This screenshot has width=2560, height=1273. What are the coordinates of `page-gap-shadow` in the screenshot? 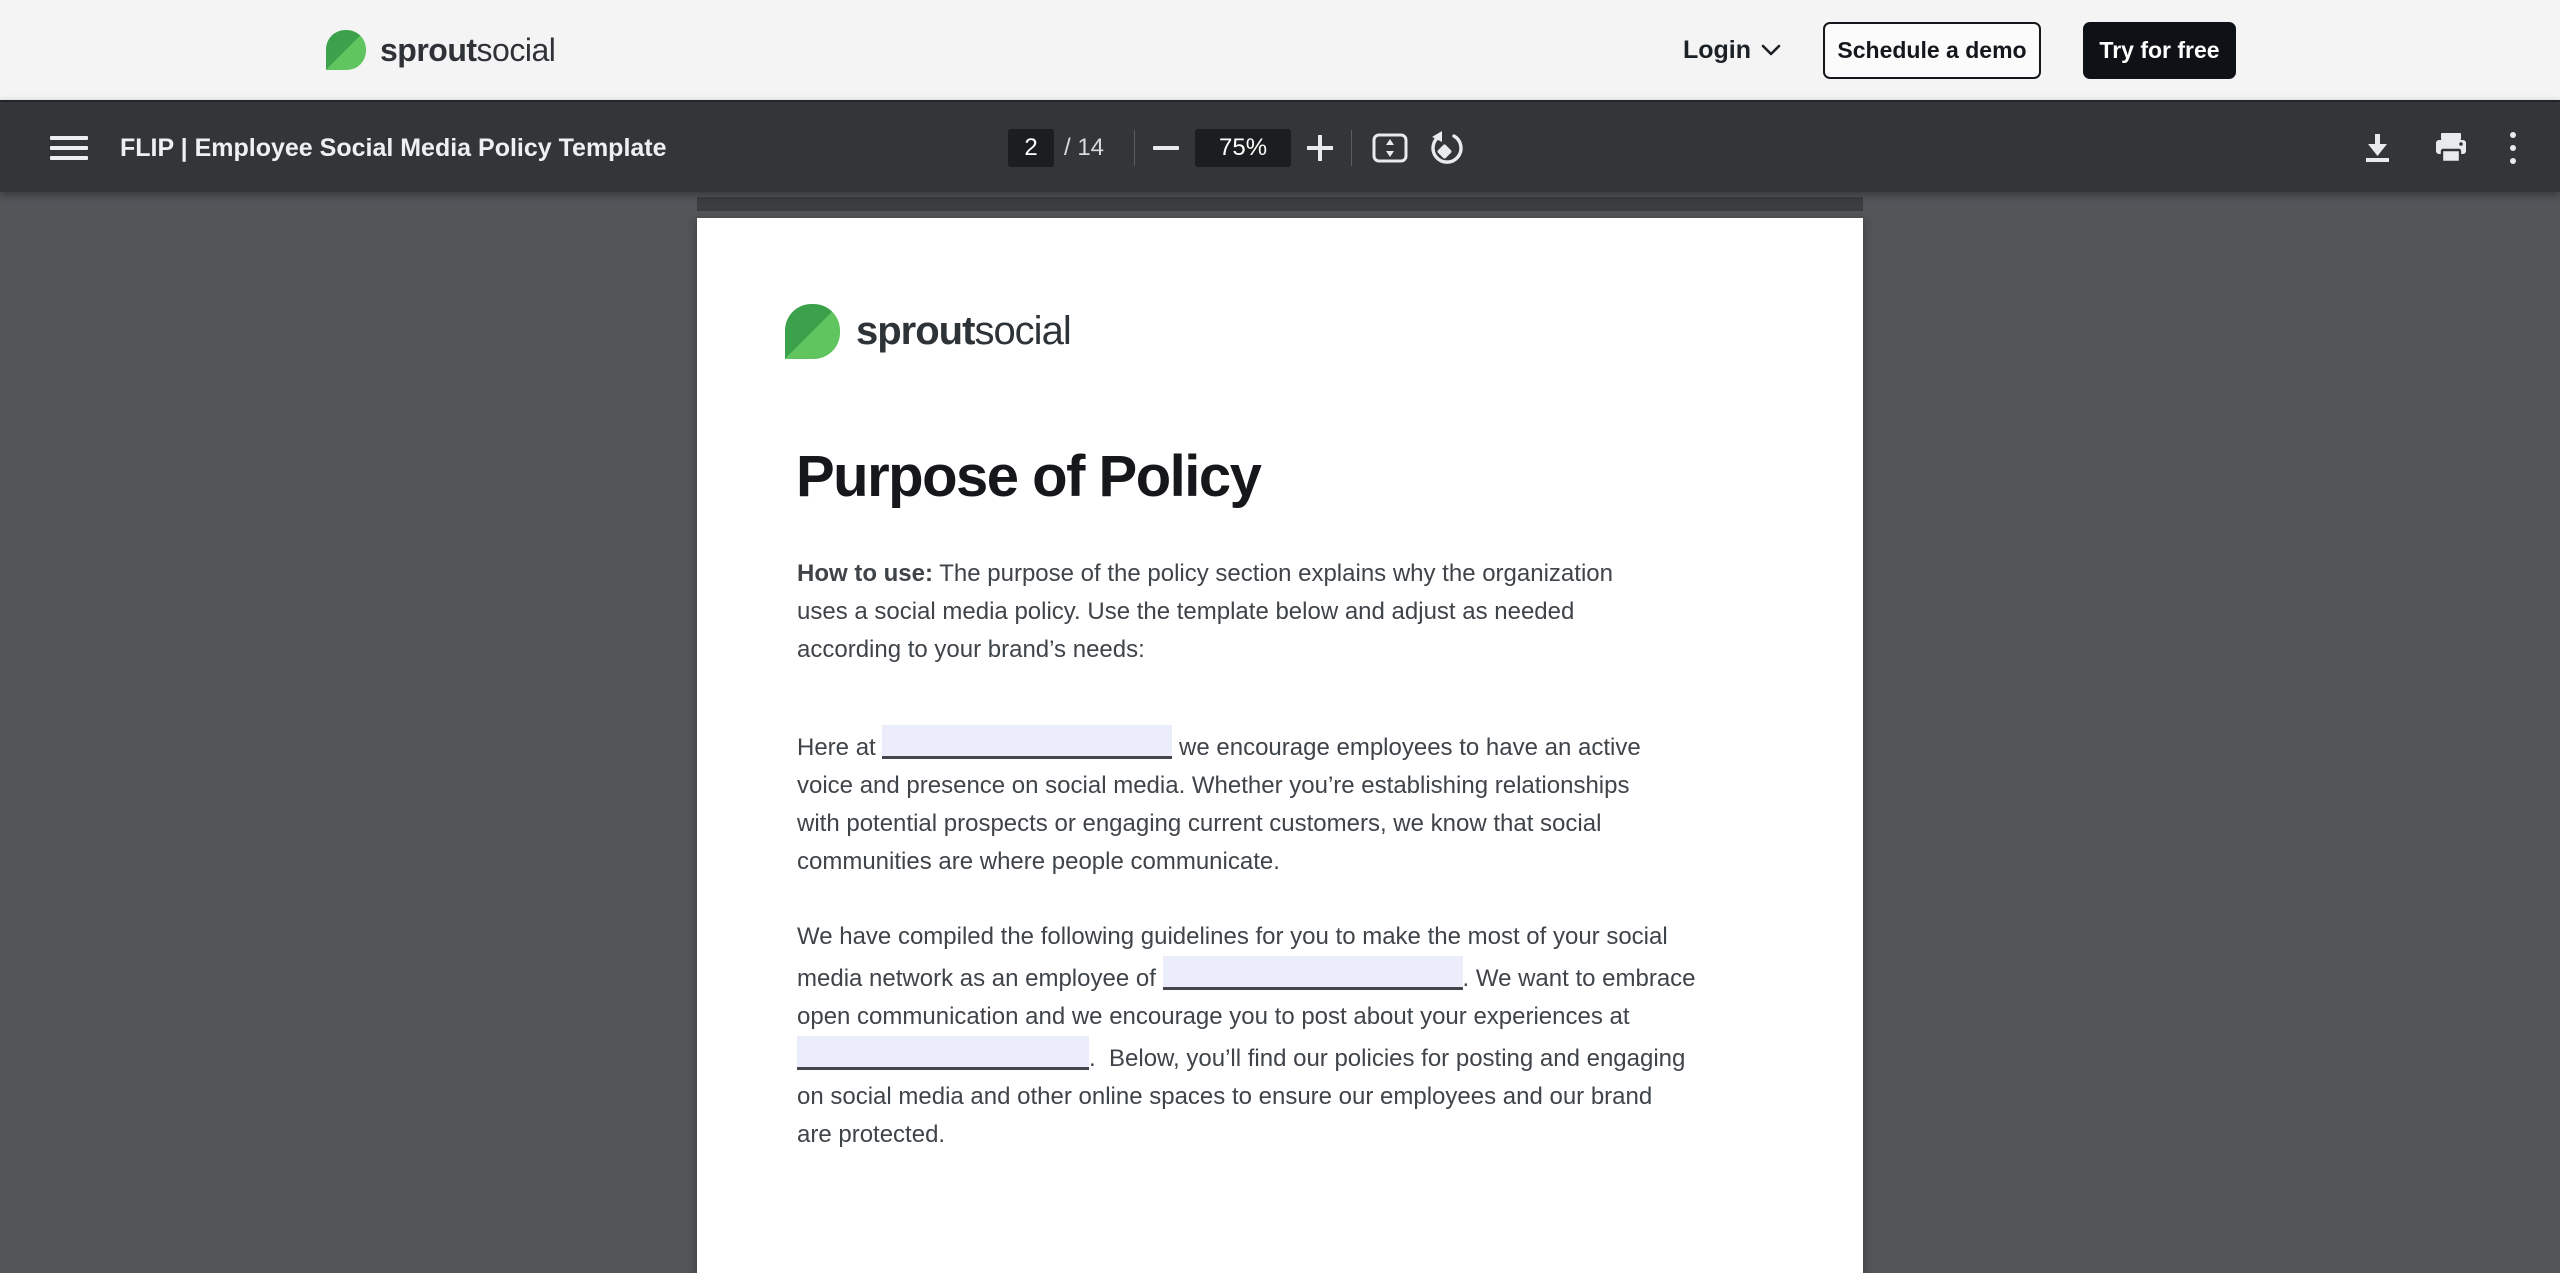 It's located at (1280, 204).